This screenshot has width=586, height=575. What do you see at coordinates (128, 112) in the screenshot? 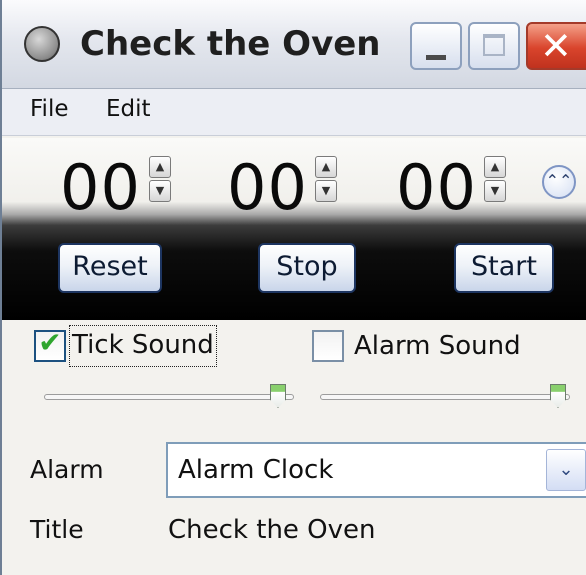
I see `menu-edit: Edit` at bounding box center [128, 112].